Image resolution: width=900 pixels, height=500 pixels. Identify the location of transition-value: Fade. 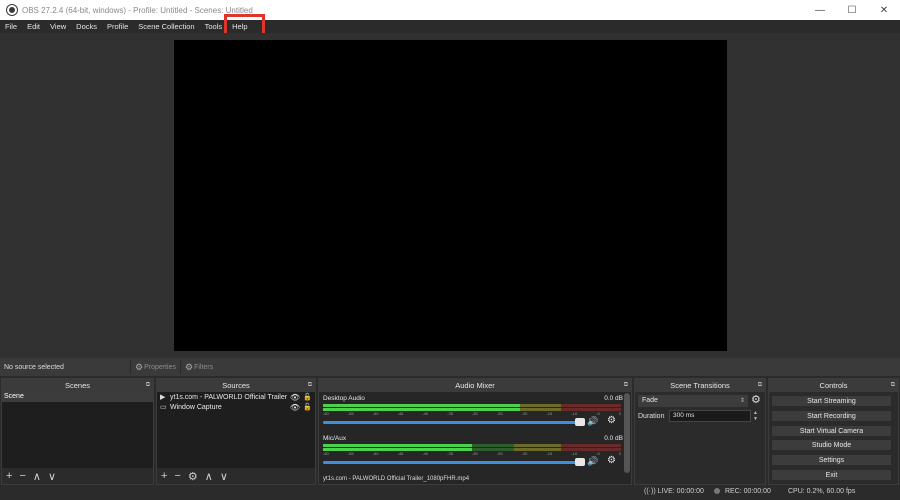
(650, 400).